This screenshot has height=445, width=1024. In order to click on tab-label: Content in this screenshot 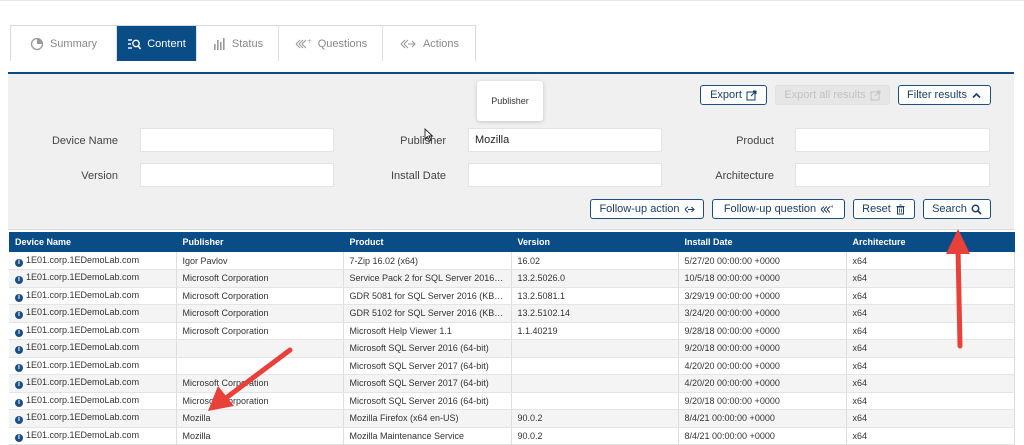, I will do `click(166, 43)`.